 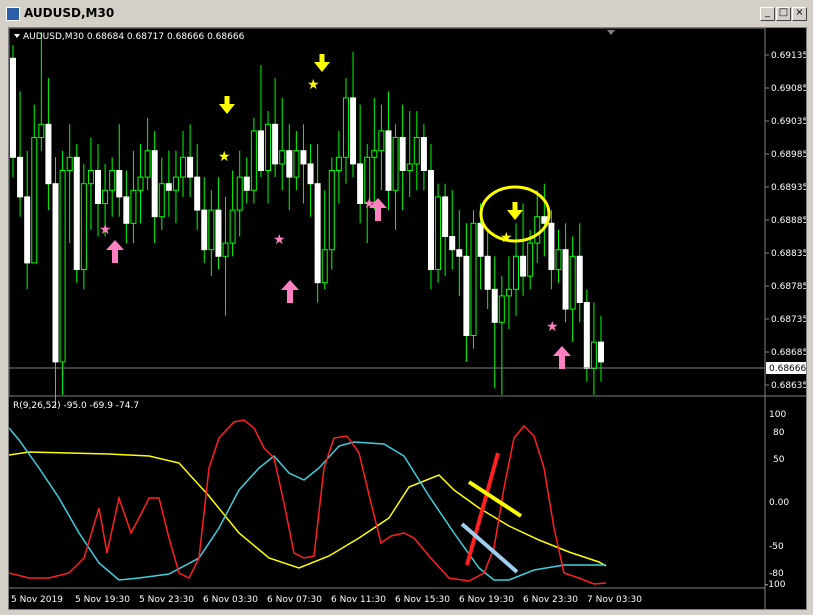 I want to click on time-label: 6 Nov 07:30, so click(x=294, y=600).